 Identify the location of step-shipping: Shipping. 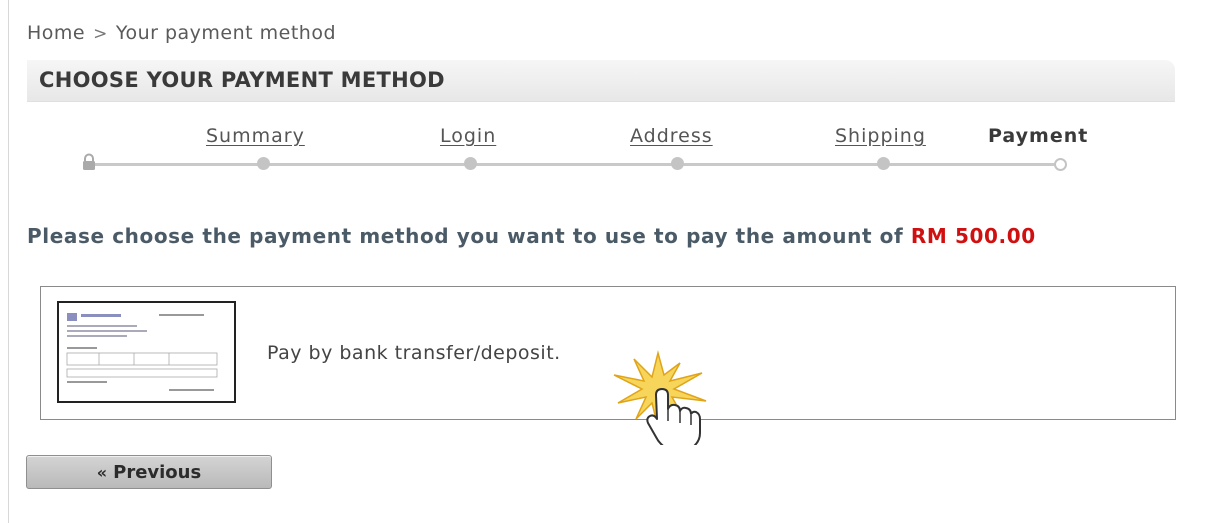
(880, 136).